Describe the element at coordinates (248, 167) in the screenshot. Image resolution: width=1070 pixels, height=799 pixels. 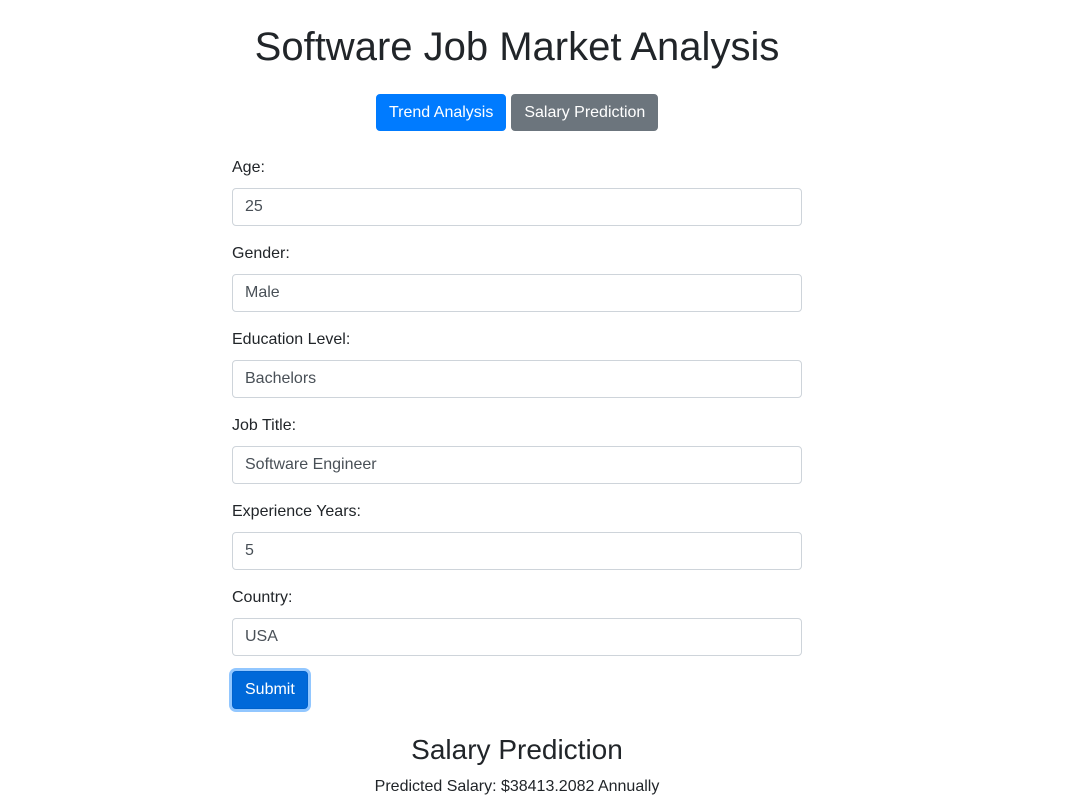
I see `age-label: Age:` at that location.